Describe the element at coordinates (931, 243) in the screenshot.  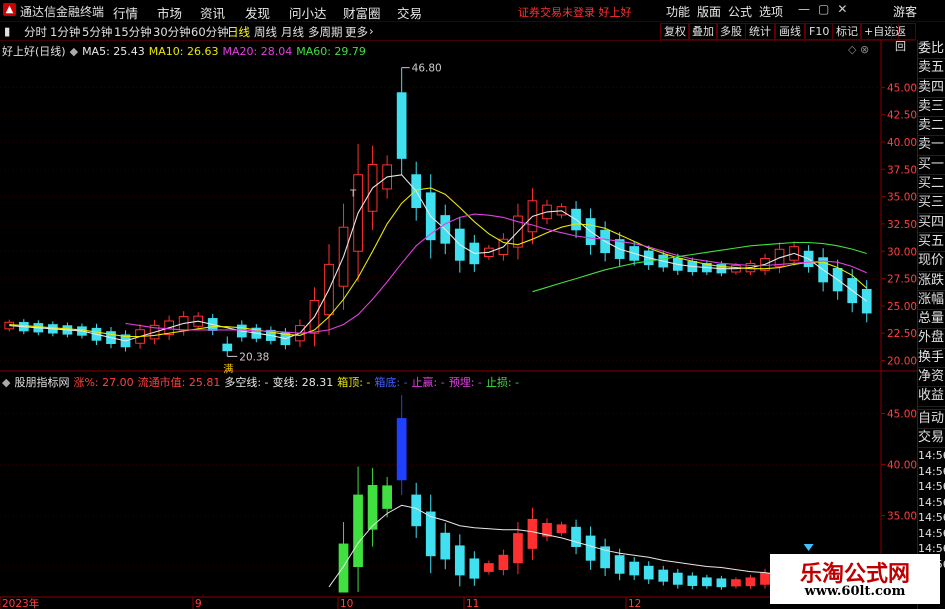
I see `quote-field-10: 买五` at that location.